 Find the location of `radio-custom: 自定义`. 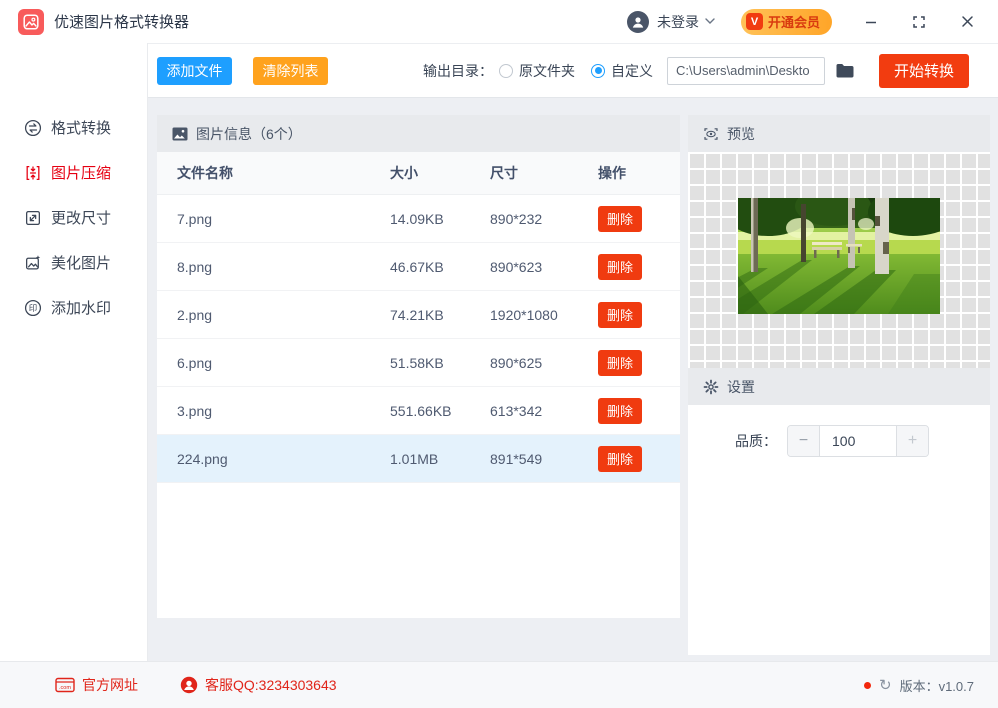

radio-custom: 自定义 is located at coordinates (622, 71).